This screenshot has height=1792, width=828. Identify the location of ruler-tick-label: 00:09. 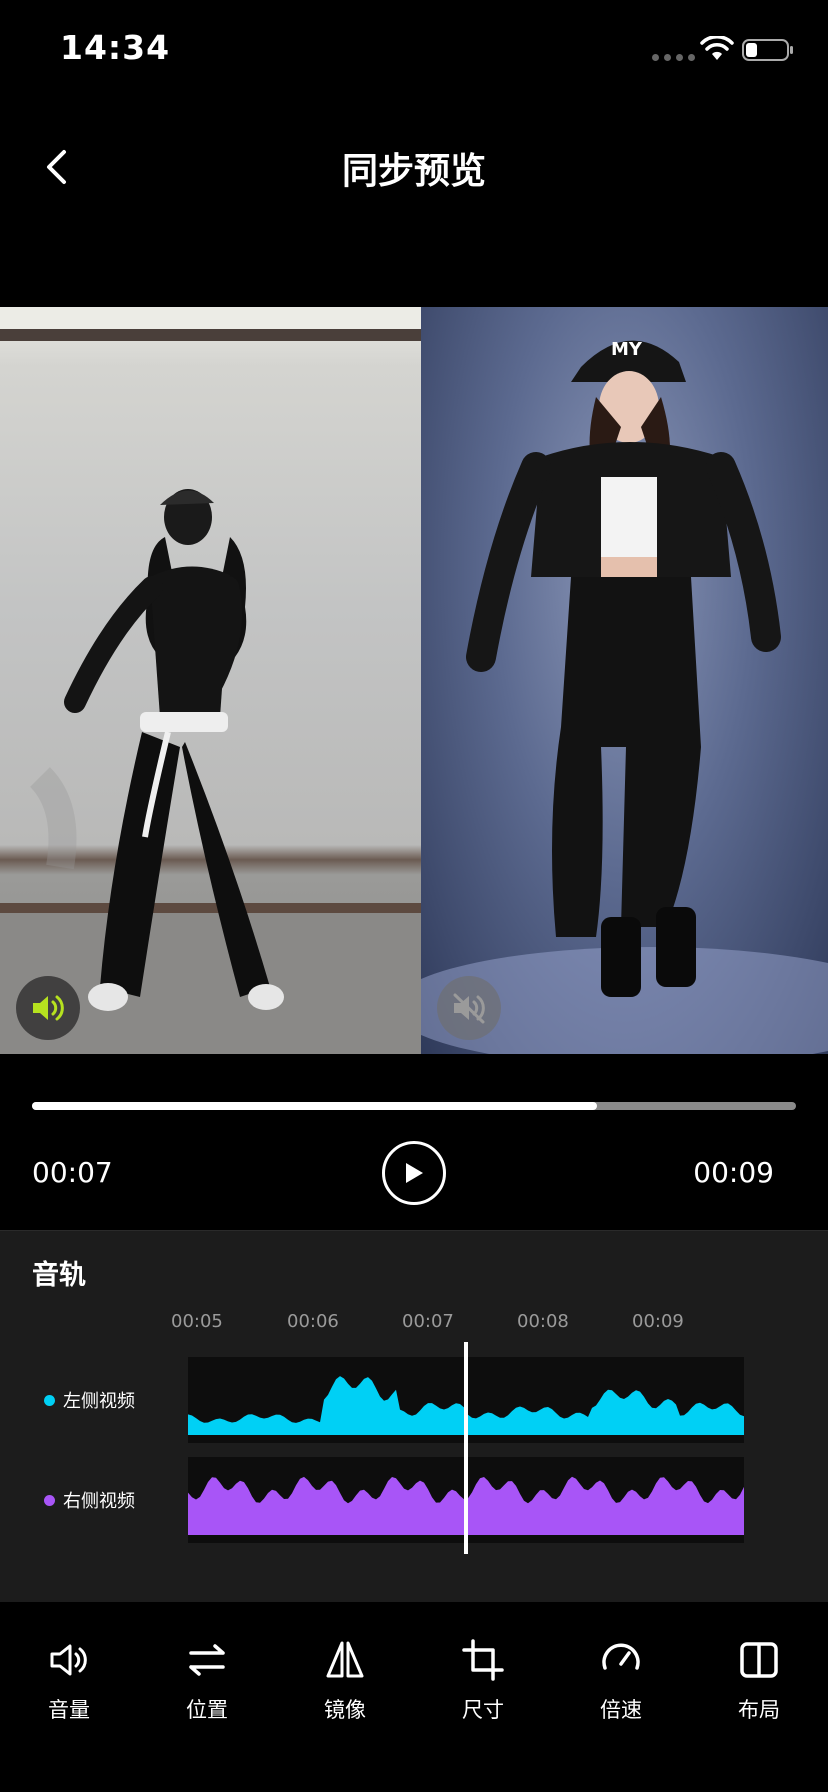
(658, 1321).